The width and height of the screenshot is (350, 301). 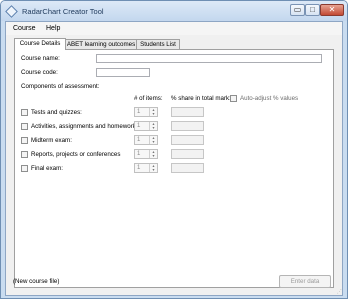 I want to click on share-input-activities, so click(x=187, y=126).